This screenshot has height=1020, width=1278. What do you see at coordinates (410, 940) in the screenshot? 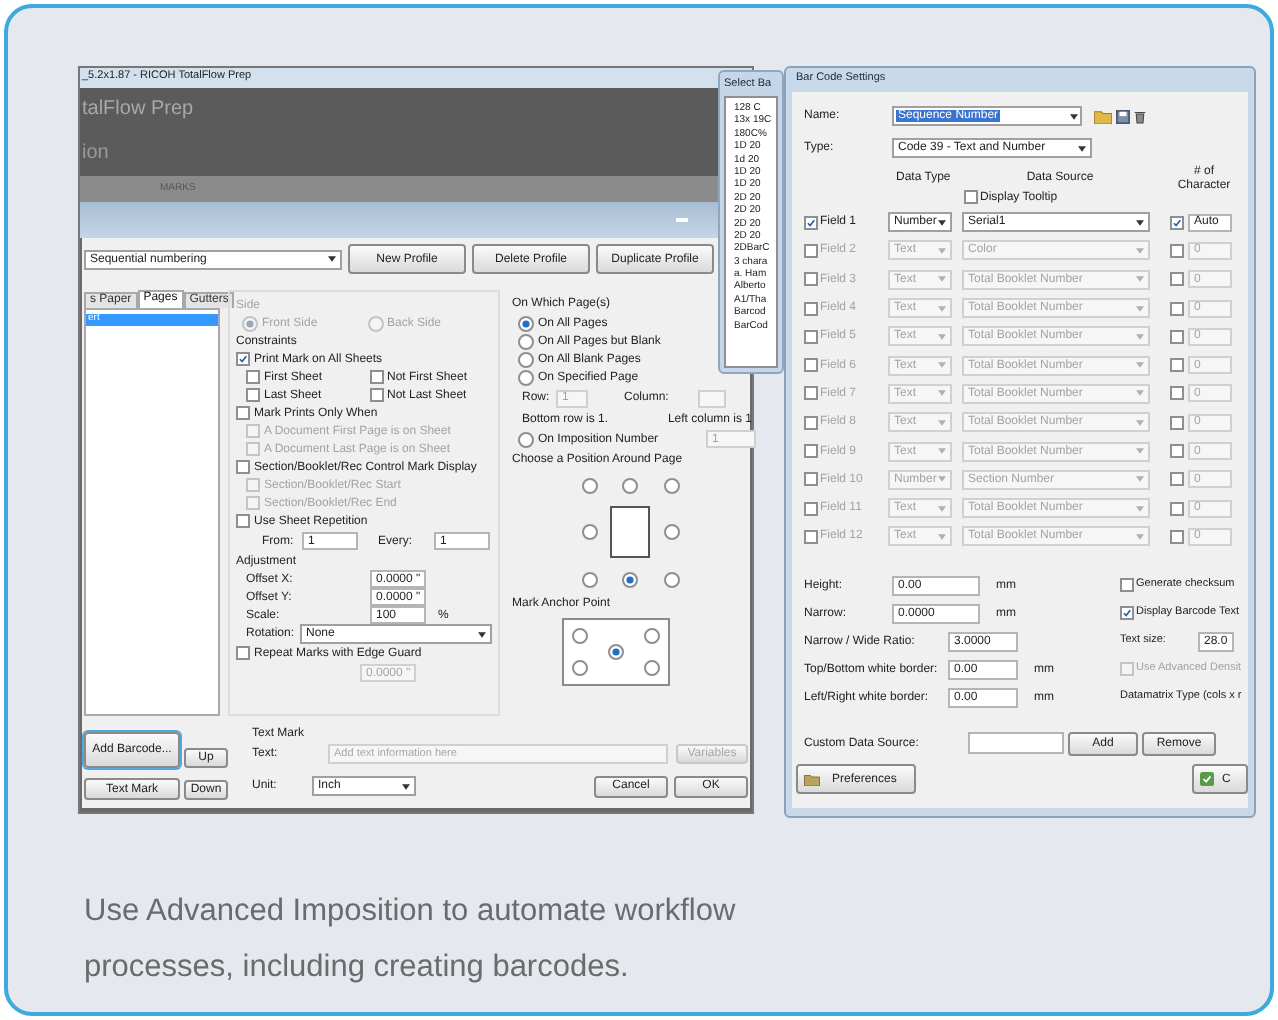
I see `caption: Use Advanced Imposition to automate workflow processes, including creating barcodes.` at bounding box center [410, 940].